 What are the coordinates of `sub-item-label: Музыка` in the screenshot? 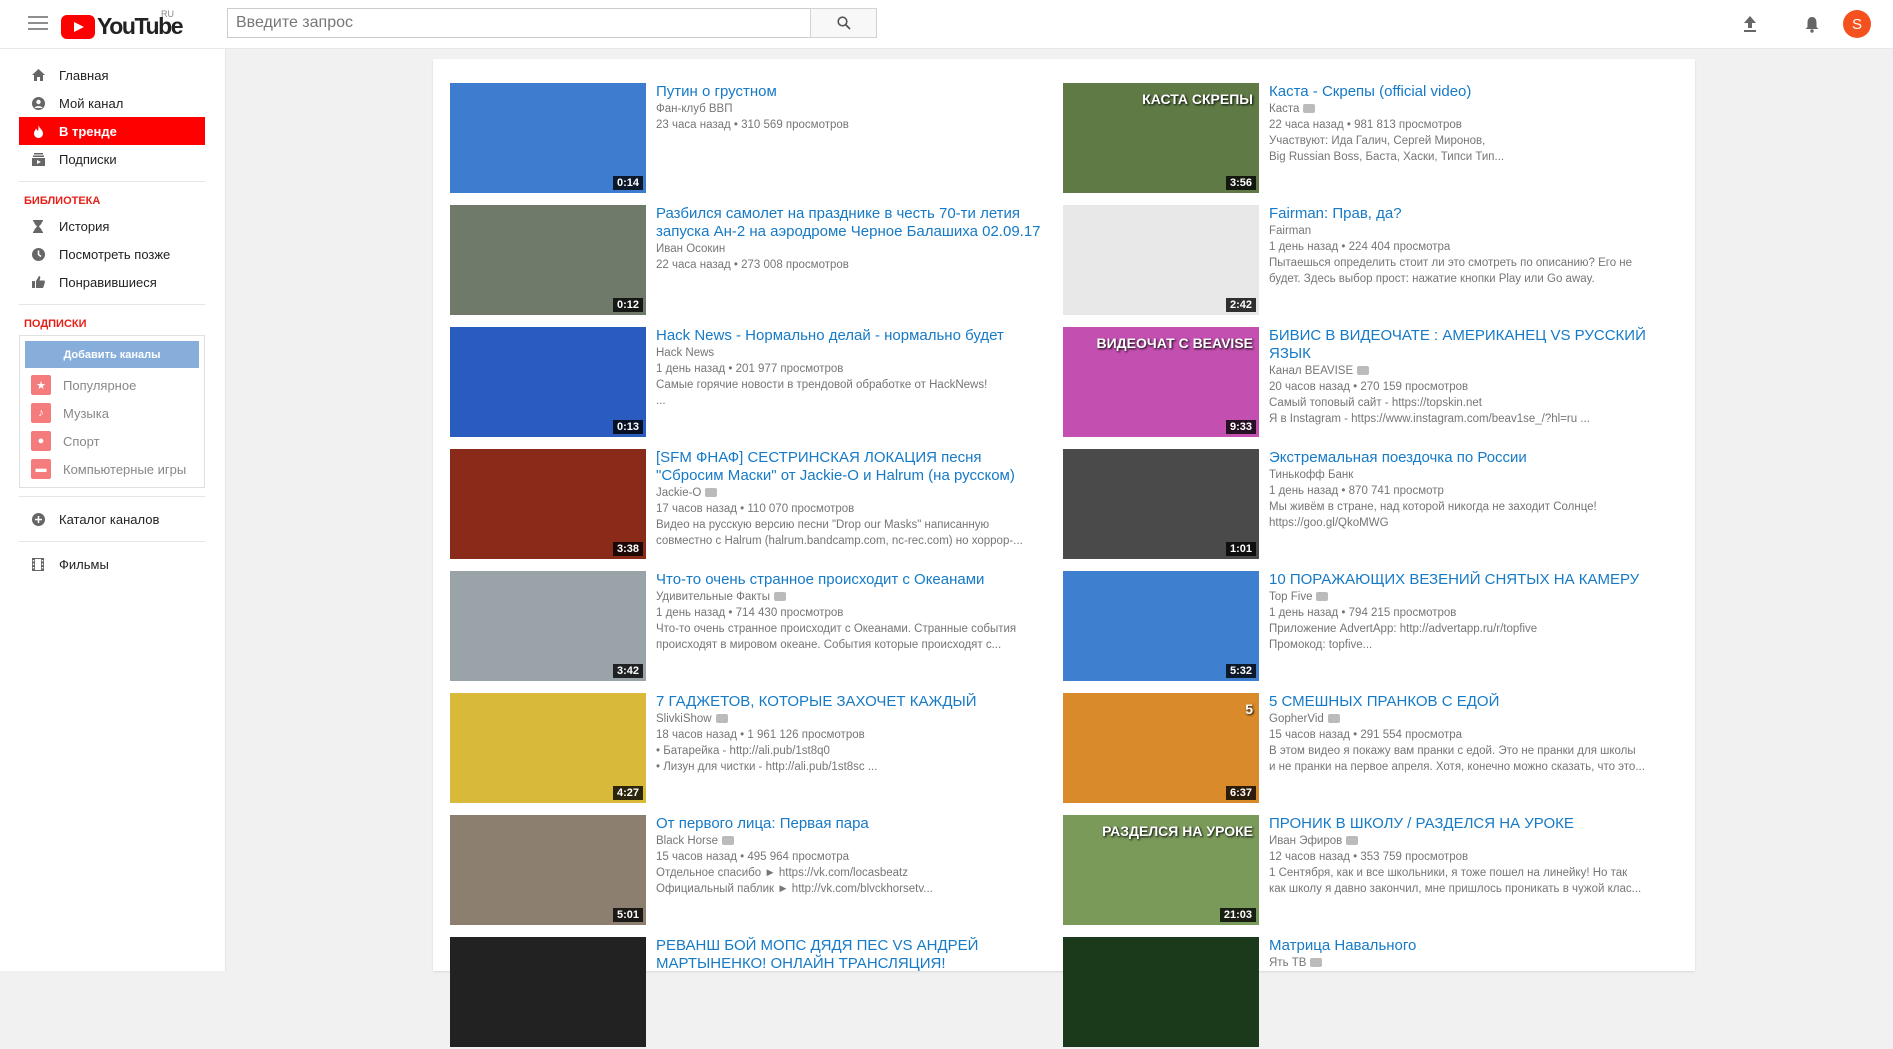 It's located at (86, 413).